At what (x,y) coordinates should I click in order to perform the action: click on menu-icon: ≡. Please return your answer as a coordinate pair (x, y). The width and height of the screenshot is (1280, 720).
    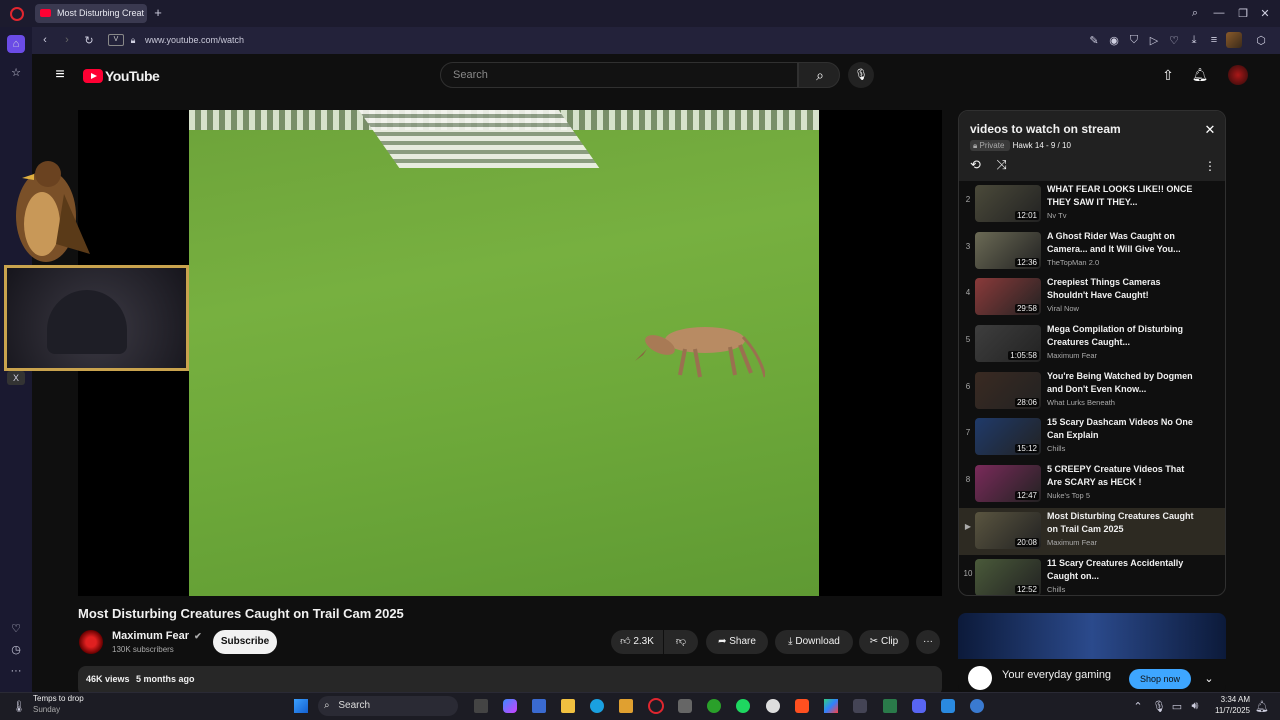
    Looking at the image, I should click on (1214, 40).